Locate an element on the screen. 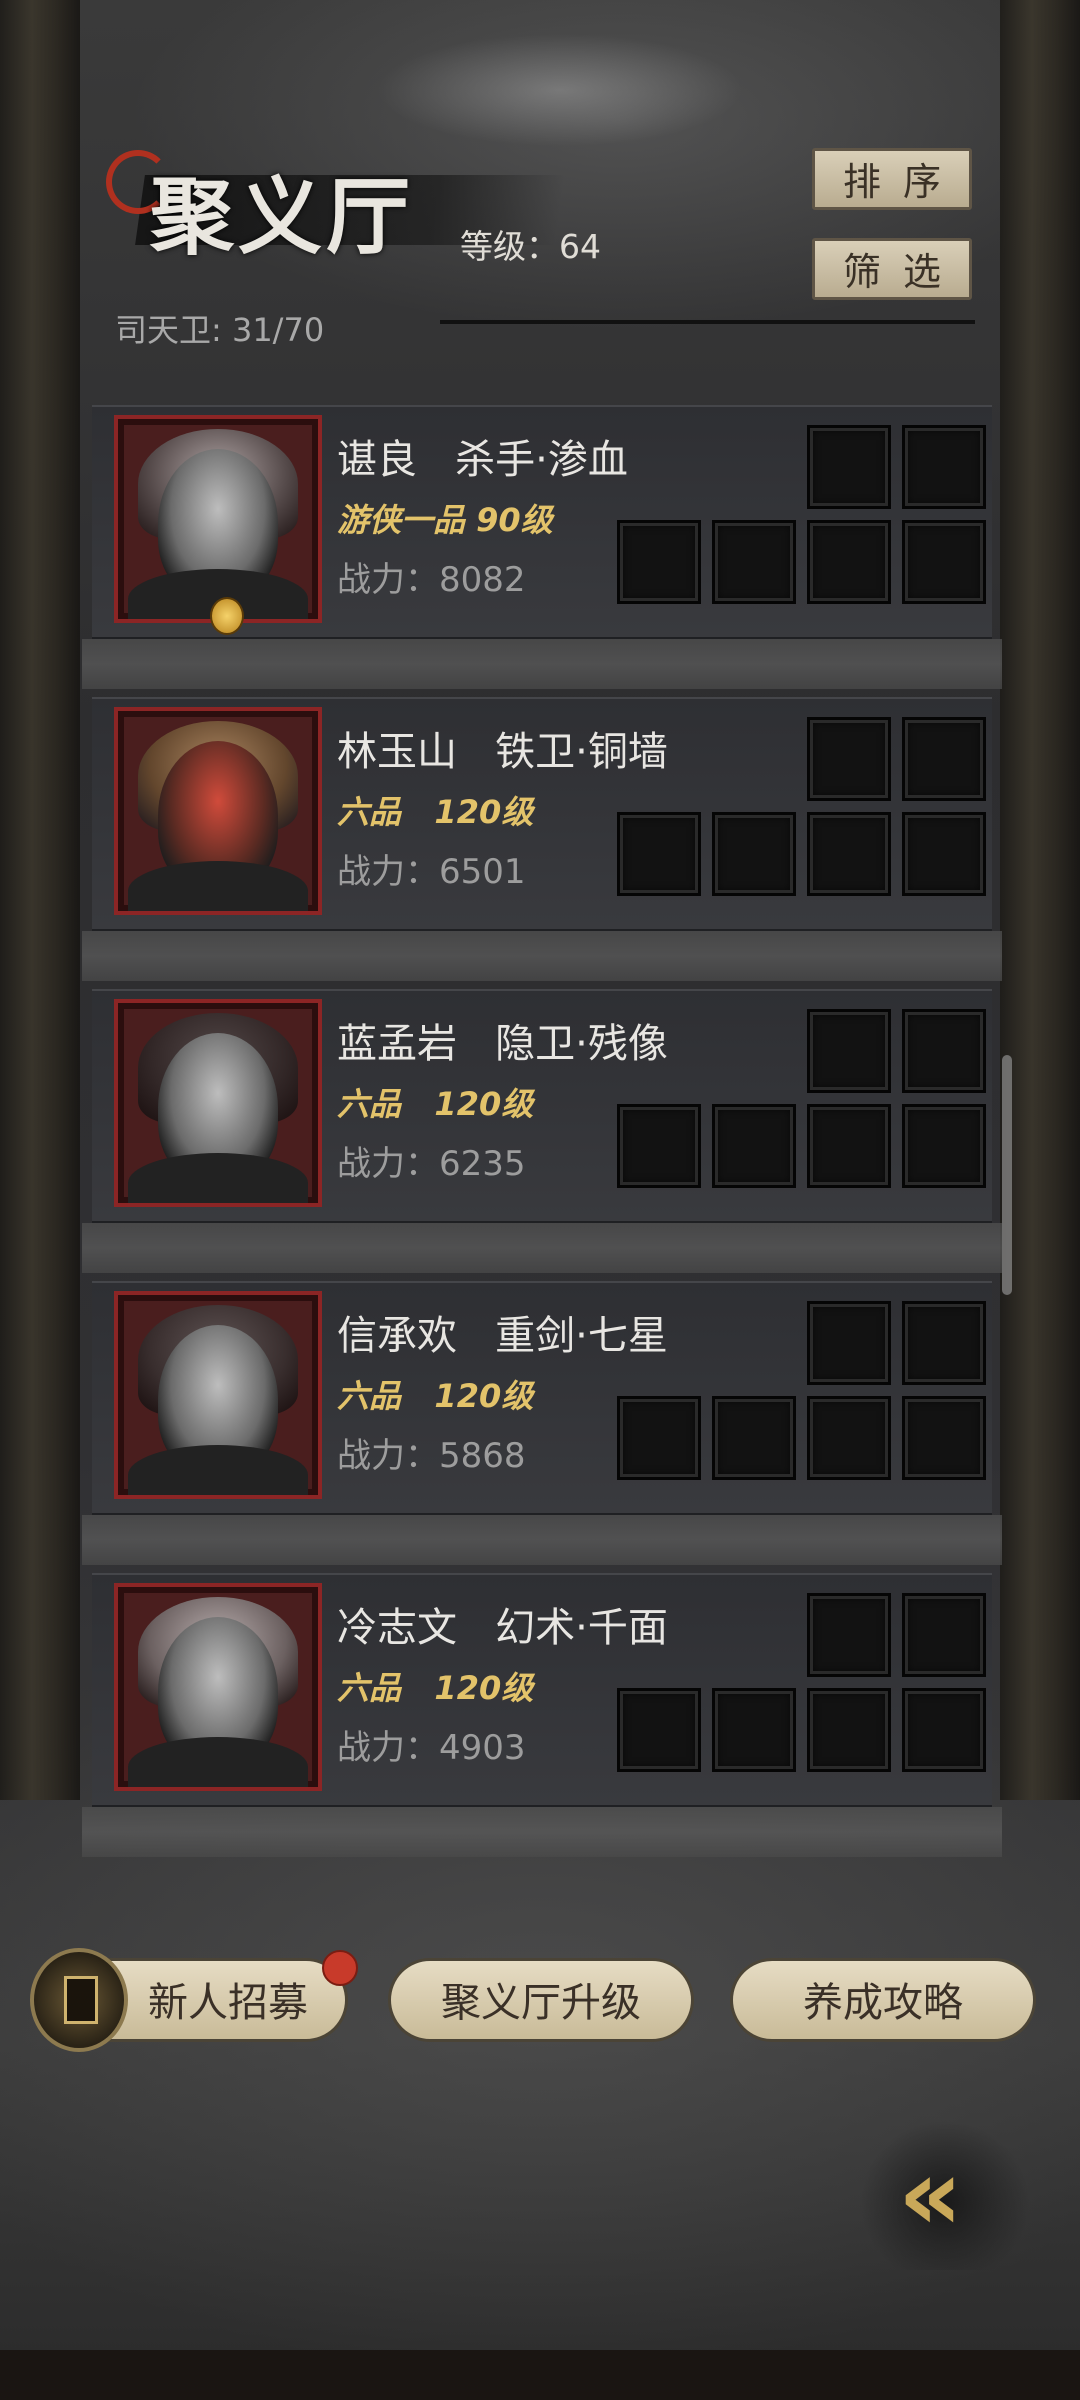 This screenshot has height=2400, width=1080. rank-badge-icon is located at coordinates (227, 616).